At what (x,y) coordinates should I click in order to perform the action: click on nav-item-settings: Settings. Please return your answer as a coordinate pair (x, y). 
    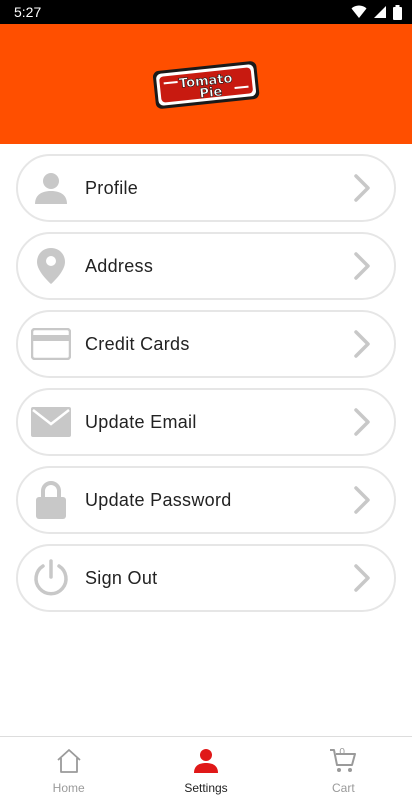
    Looking at the image, I should click on (205, 768).